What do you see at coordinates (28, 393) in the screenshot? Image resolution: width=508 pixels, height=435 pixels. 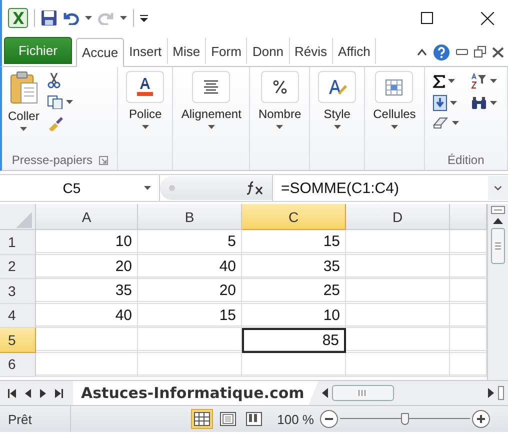 I see `previous-sheet-icon` at bounding box center [28, 393].